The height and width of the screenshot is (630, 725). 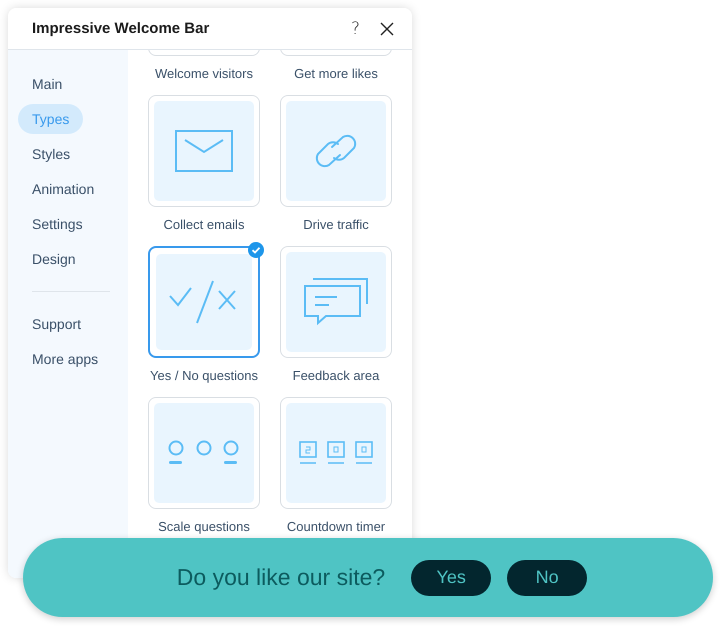 I want to click on timer-digits-icon, so click(x=336, y=453).